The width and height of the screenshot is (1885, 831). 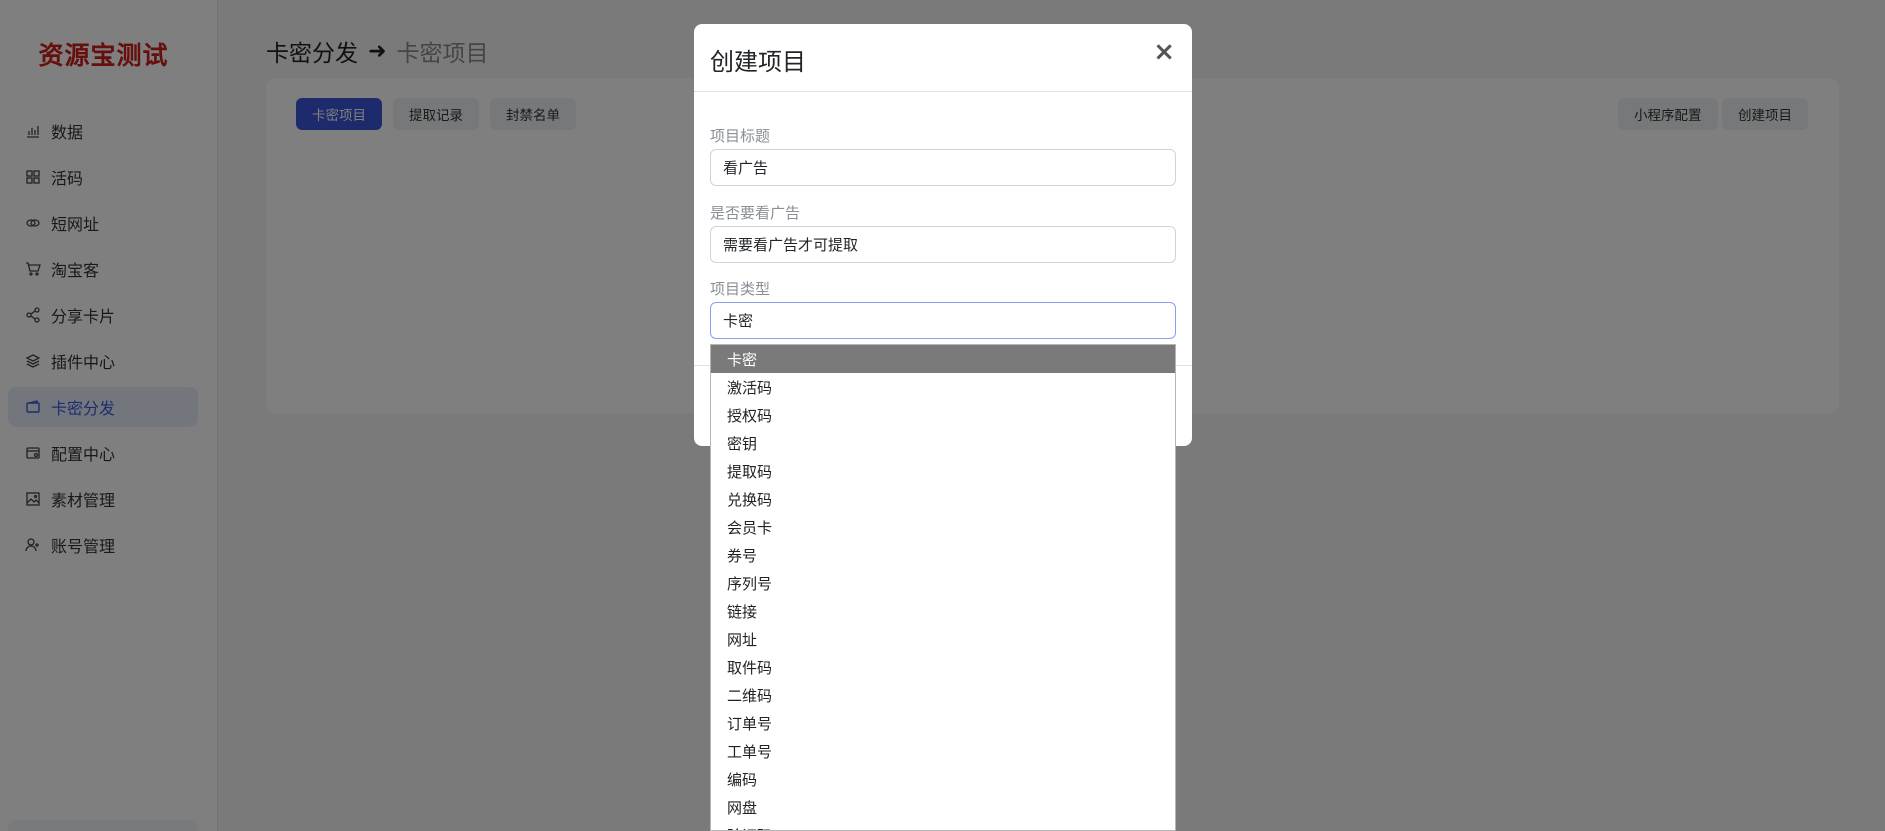 What do you see at coordinates (758, 62) in the screenshot?
I see `modal-title: 创建项目` at bounding box center [758, 62].